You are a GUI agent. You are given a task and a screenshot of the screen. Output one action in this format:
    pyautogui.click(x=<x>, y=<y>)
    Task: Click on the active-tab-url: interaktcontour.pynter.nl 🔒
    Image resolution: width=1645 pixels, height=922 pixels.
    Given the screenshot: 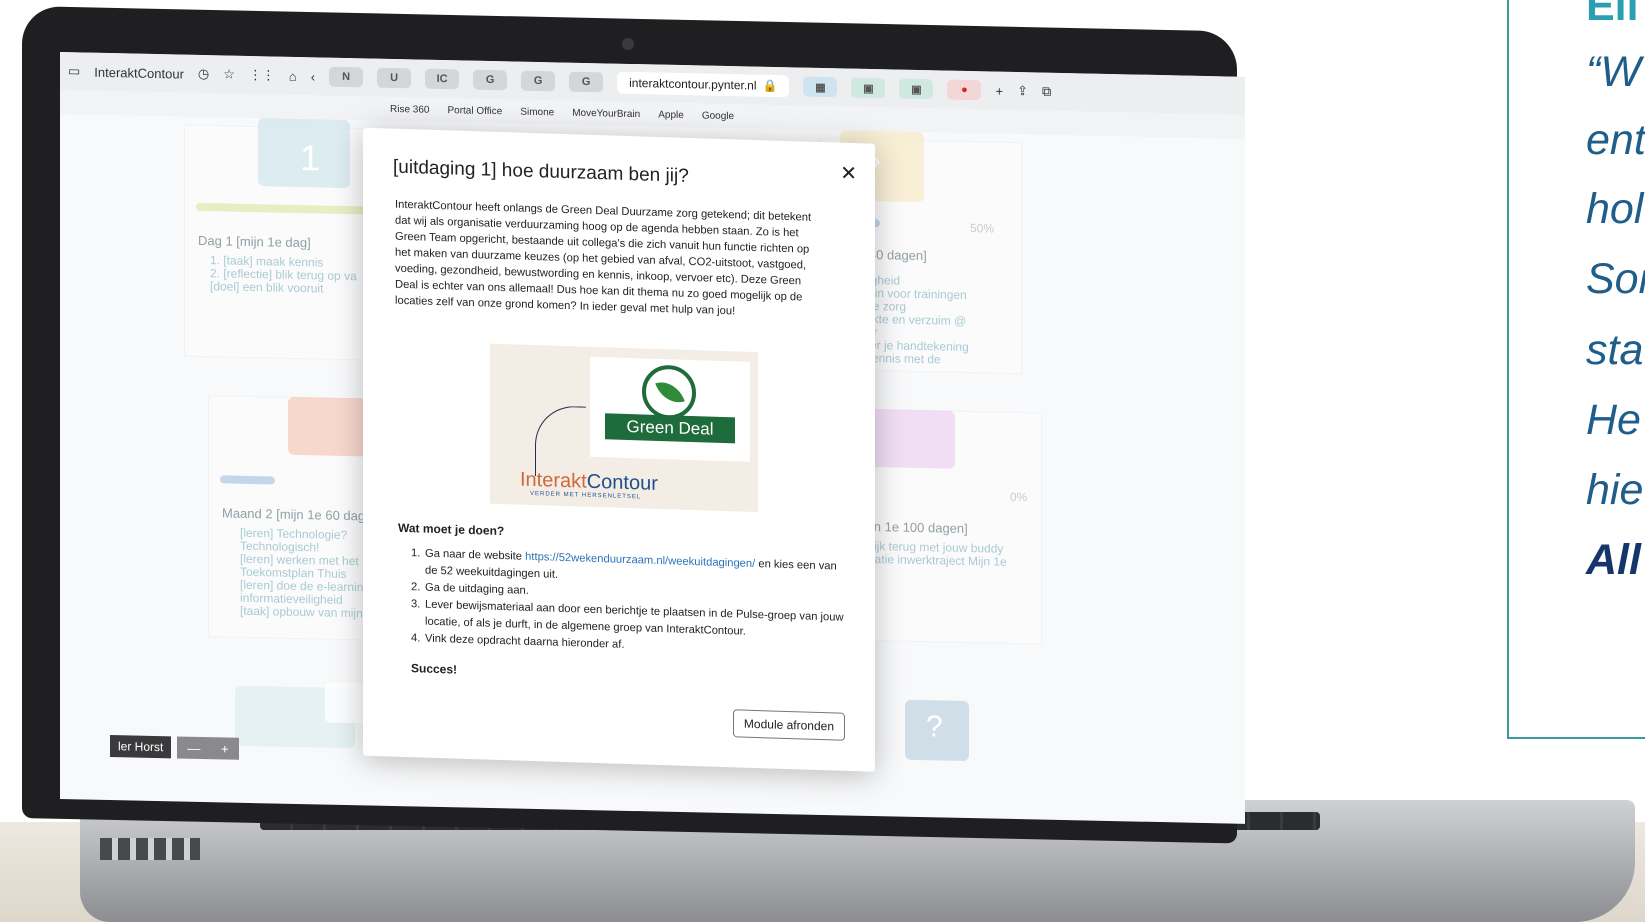 What is the action you would take?
    pyautogui.click(x=703, y=84)
    